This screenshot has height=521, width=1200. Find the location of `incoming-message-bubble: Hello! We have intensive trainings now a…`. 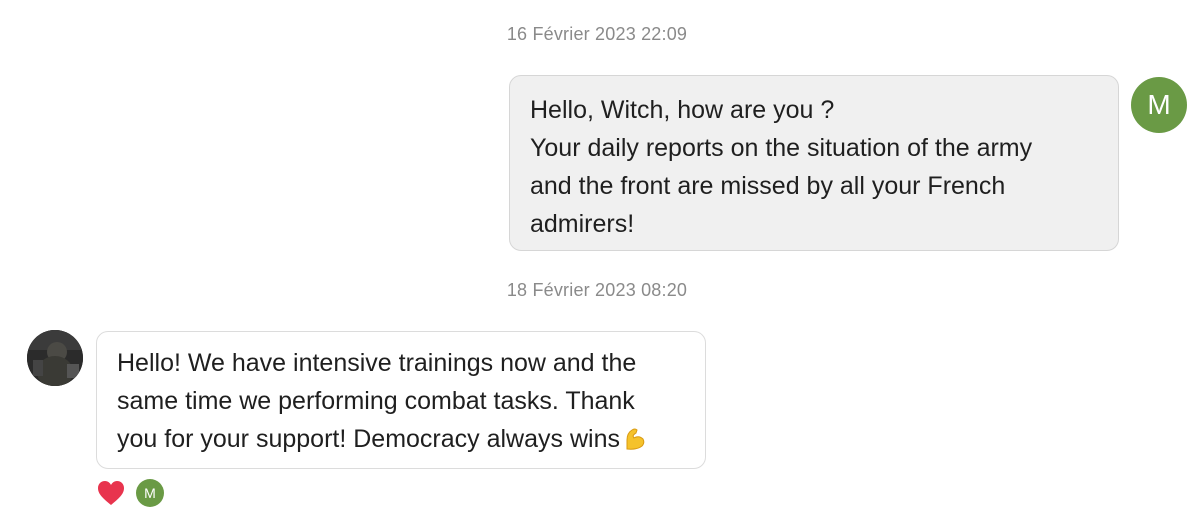

incoming-message-bubble: Hello! We have intensive trainings now a… is located at coordinates (401, 400).